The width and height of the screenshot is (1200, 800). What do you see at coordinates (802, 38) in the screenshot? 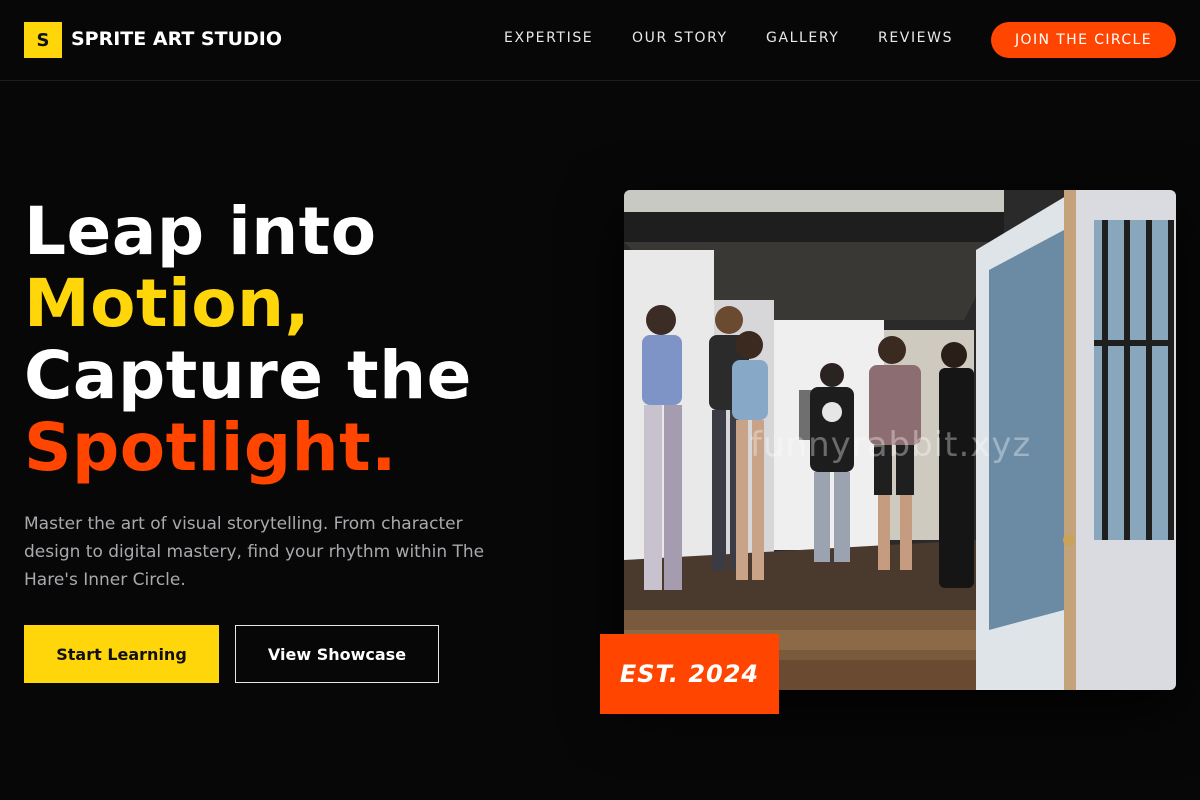
I see `nav-link-gallery: GALLERY` at bounding box center [802, 38].